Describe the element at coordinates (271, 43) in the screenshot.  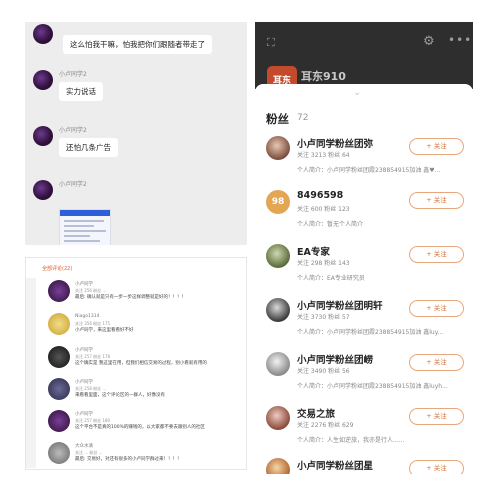
I see `scan-icon: ⛶` at that location.